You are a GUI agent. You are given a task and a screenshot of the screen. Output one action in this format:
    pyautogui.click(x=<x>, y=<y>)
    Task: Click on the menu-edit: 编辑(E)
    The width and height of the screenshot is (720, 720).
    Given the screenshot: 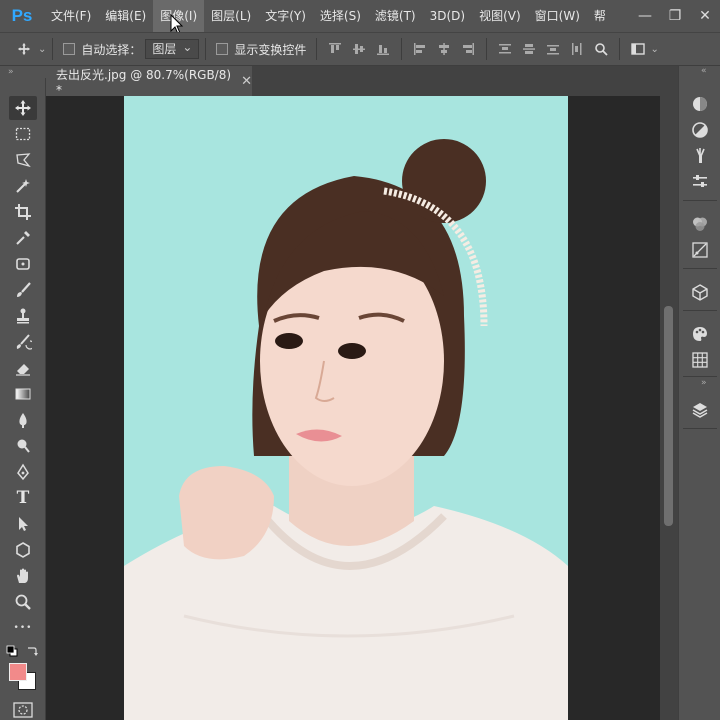 What is the action you would take?
    pyautogui.click(x=125, y=16)
    